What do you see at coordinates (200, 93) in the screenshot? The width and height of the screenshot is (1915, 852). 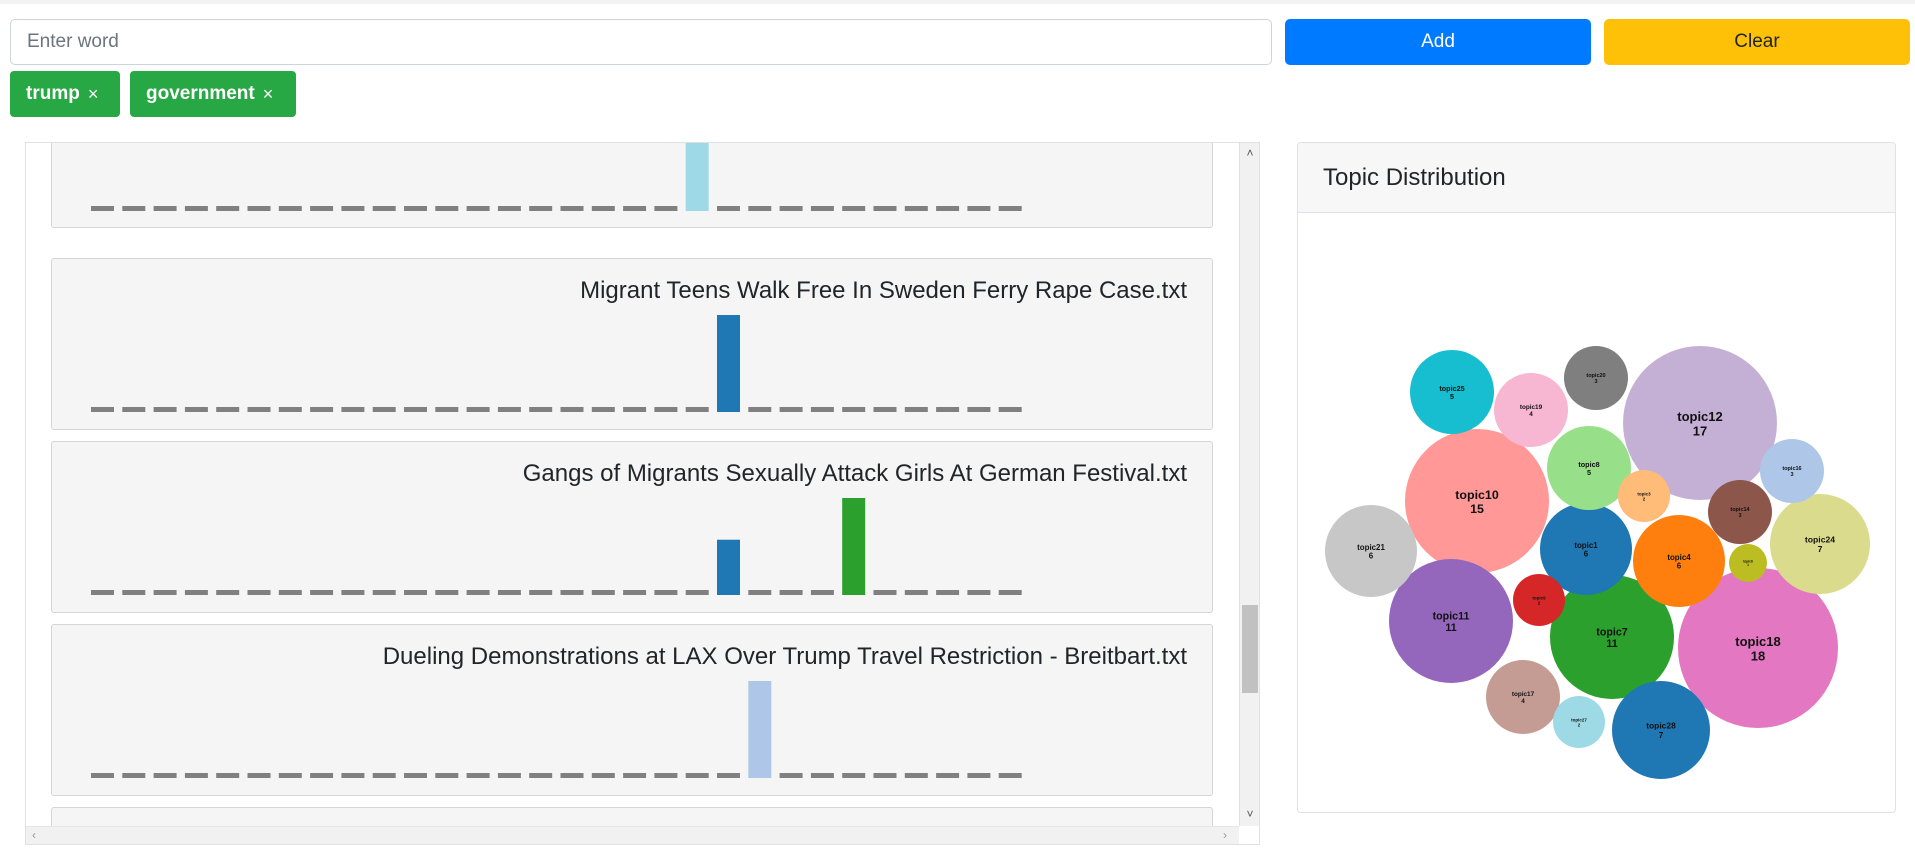 I see `chip-label: government` at bounding box center [200, 93].